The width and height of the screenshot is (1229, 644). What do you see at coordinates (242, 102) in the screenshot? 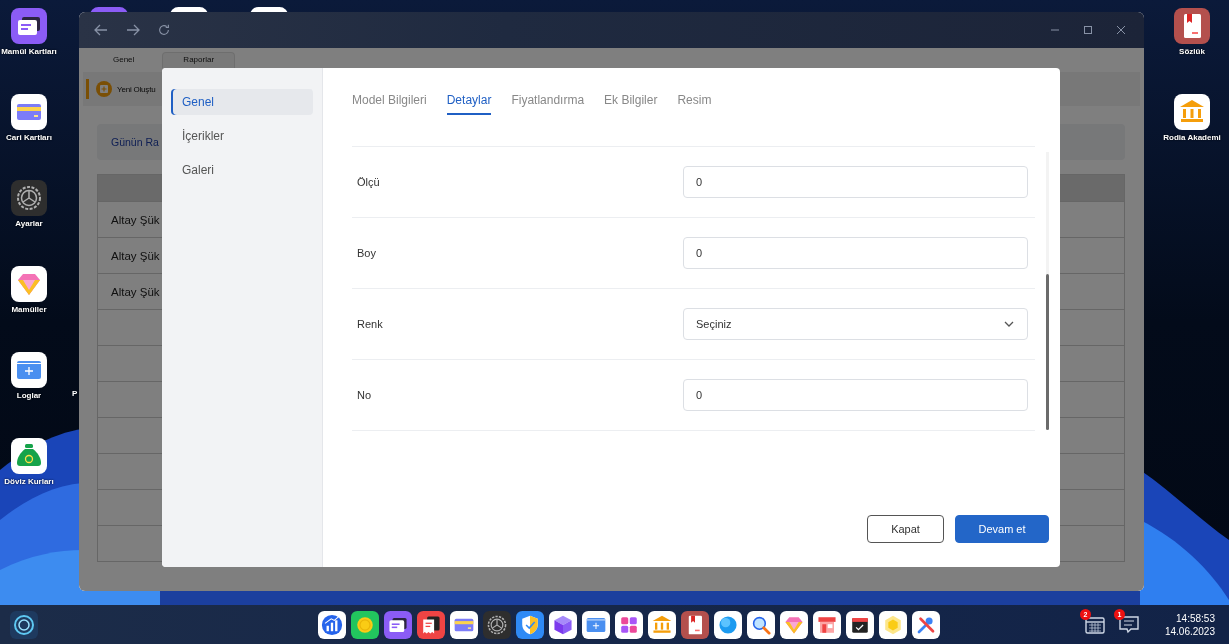
I see `sidebar-item: Genel` at bounding box center [242, 102].